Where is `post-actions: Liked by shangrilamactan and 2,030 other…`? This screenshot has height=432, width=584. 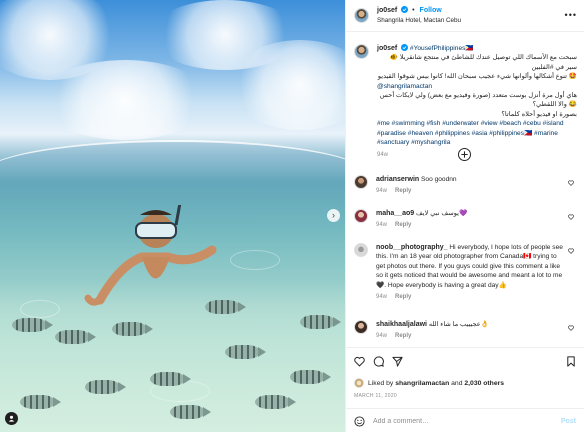 post-actions: Liked by shangrilamactan and 2,030 other… is located at coordinates (465, 389).